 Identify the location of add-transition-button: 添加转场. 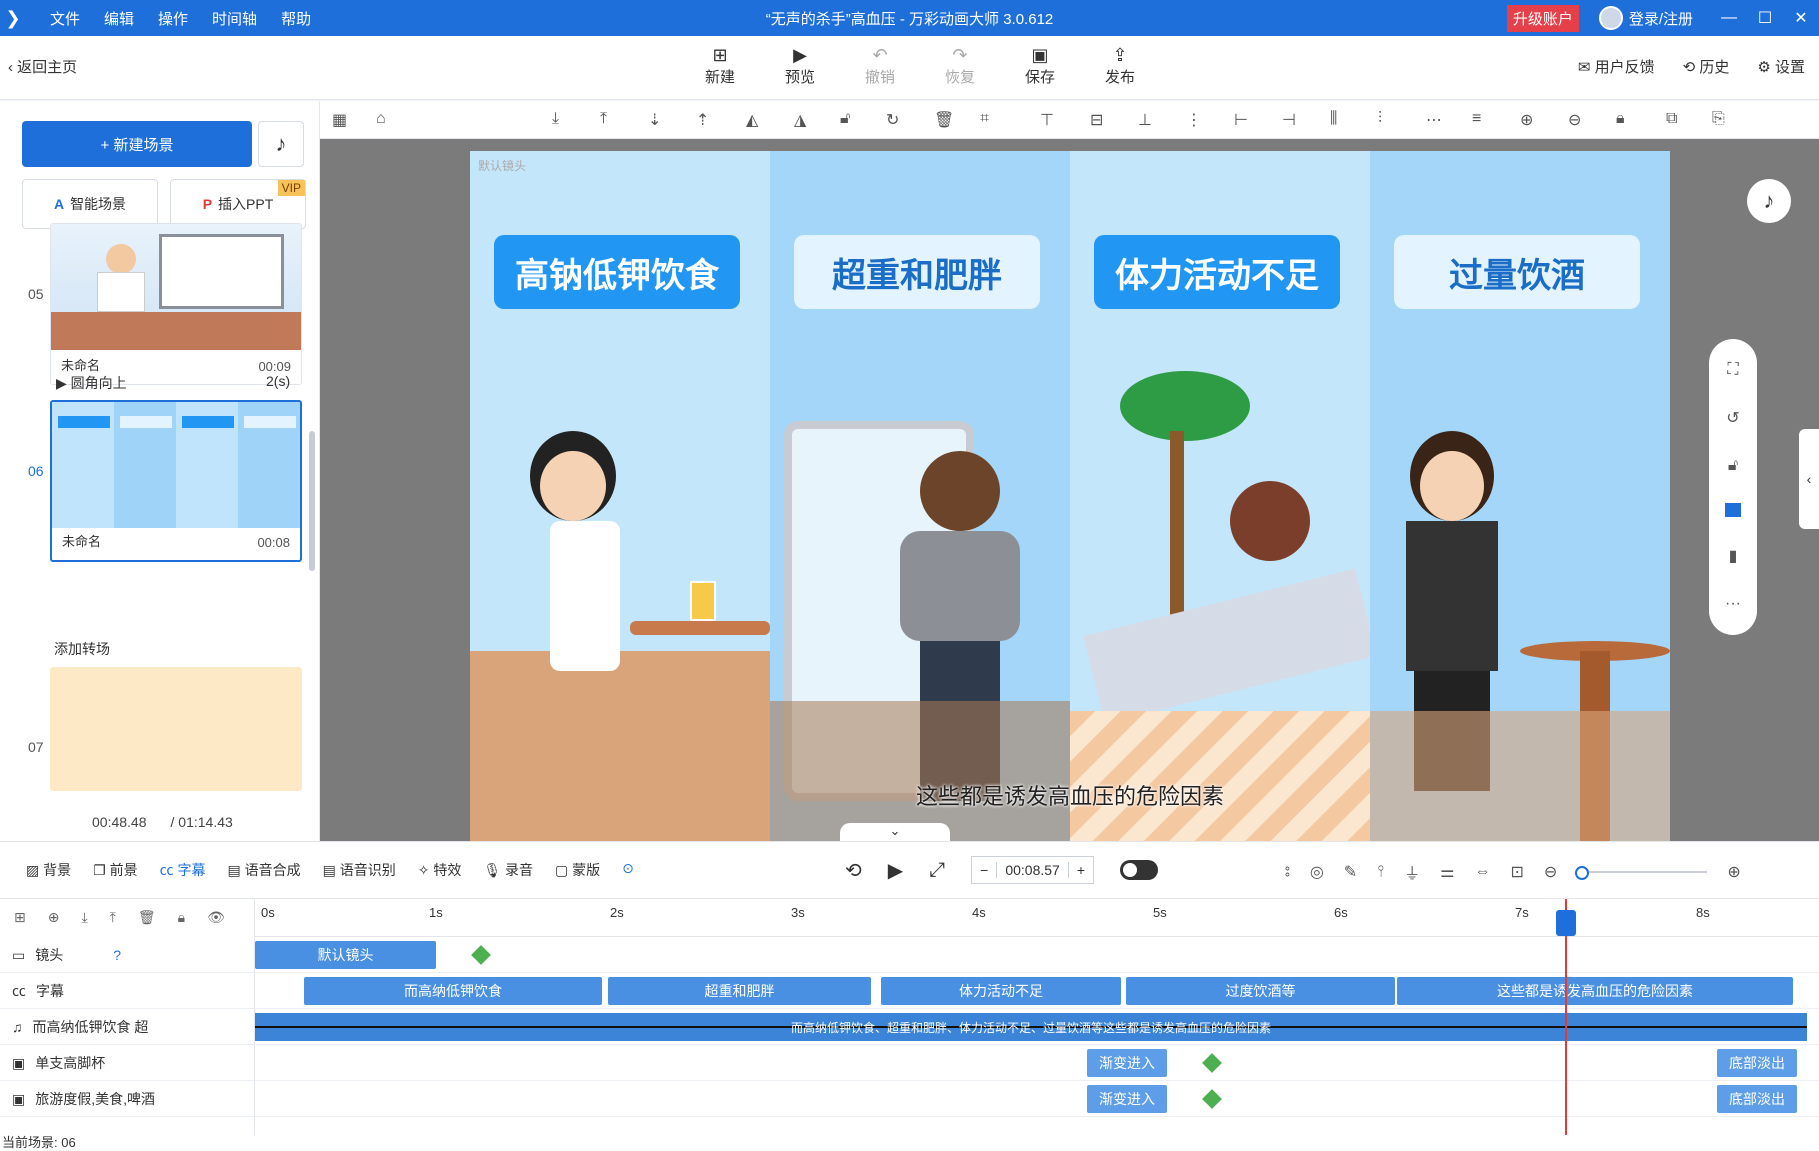
(82, 649).